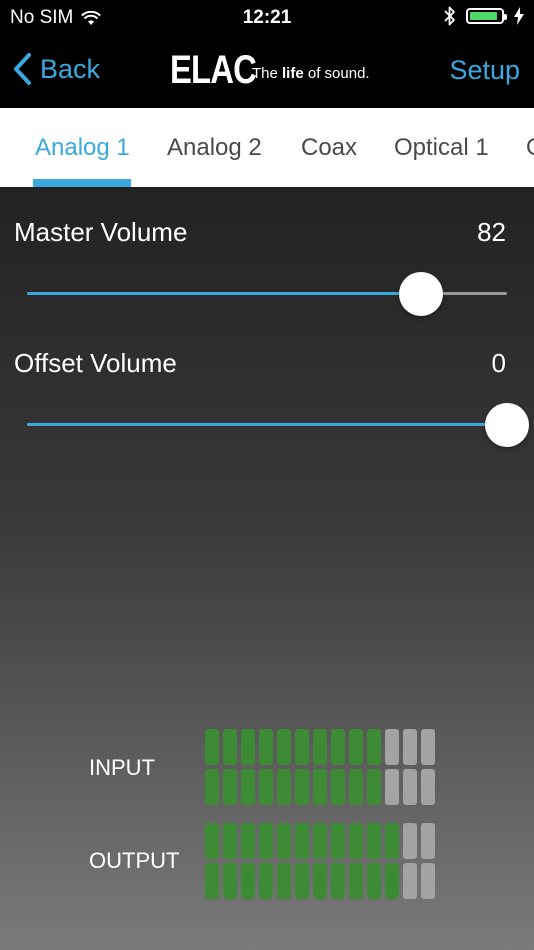 Image resolution: width=534 pixels, height=950 pixels. I want to click on output-meter-left, so click(320, 841).